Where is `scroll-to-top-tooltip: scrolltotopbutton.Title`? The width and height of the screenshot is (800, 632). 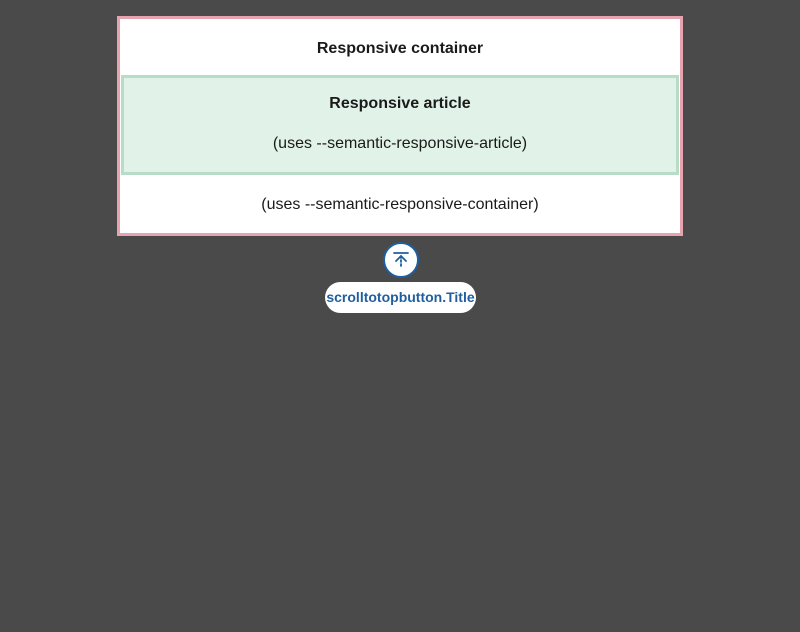 scroll-to-top-tooltip: scrolltotopbutton.Title is located at coordinates (400, 297).